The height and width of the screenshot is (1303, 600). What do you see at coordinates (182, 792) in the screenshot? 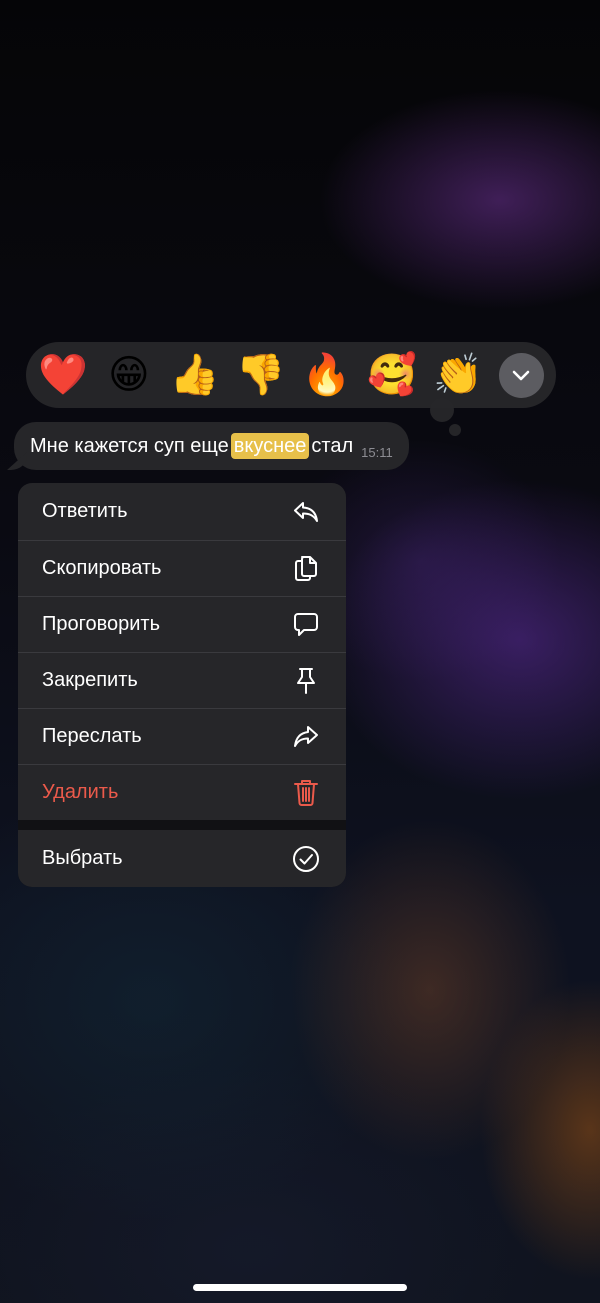
I see `menu-item-delete: Удалить` at bounding box center [182, 792].